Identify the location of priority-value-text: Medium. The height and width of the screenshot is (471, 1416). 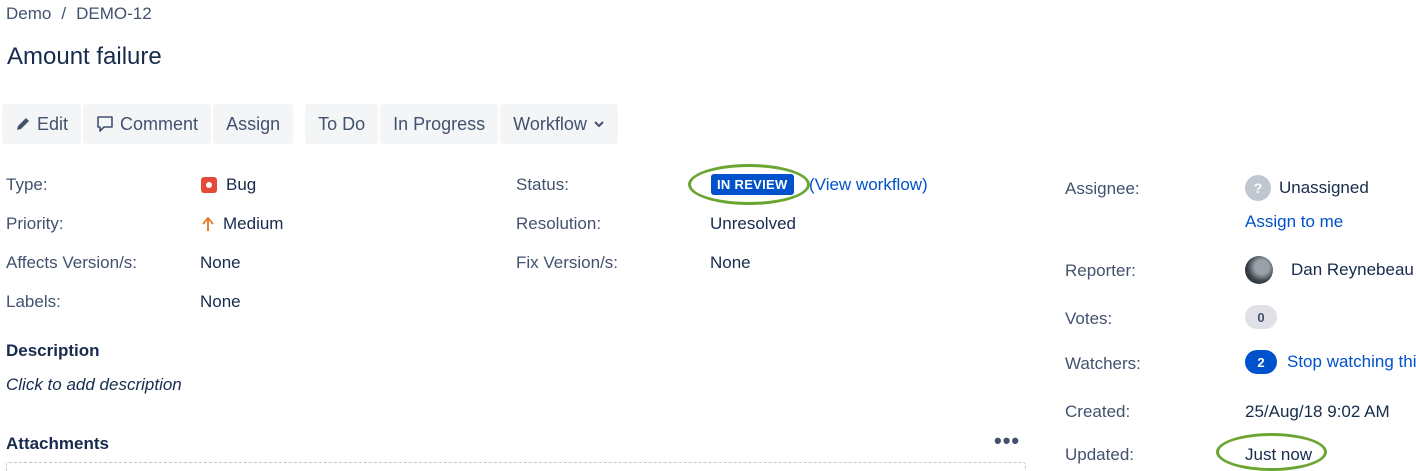
(253, 223).